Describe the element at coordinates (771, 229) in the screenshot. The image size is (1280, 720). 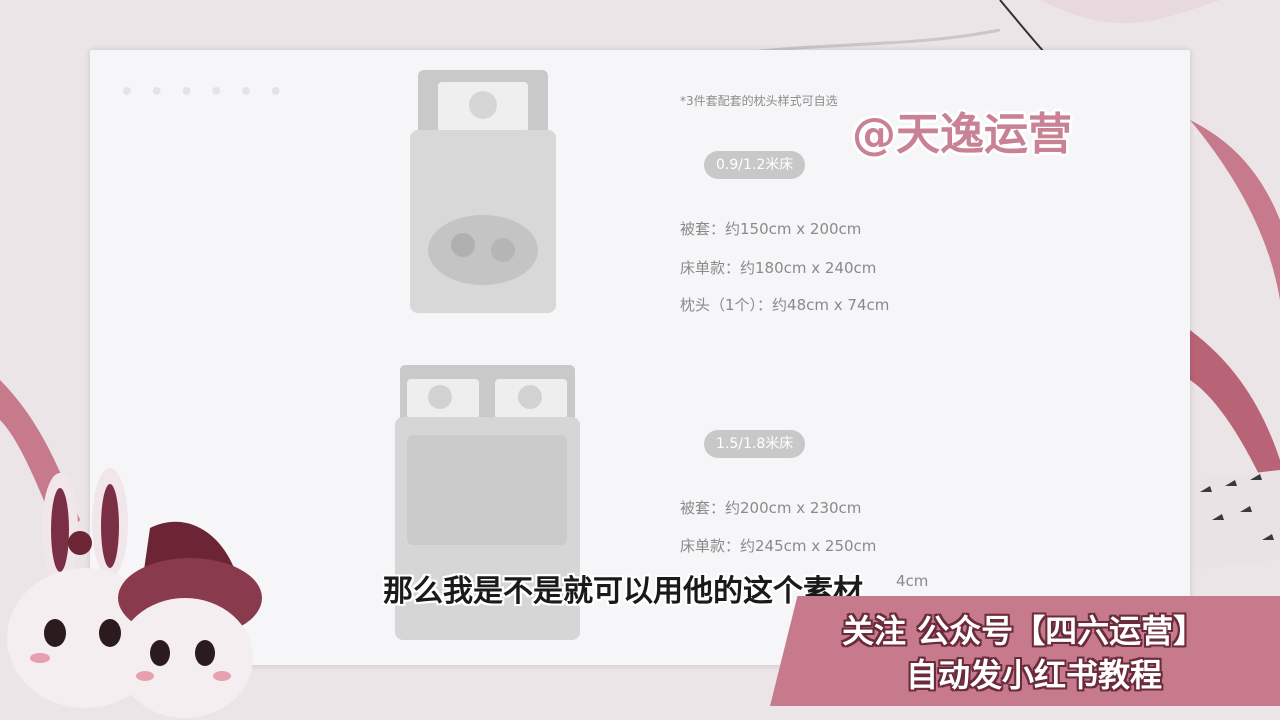
I see `duvet-size-small: 被套：约150cm x 200cm` at that location.